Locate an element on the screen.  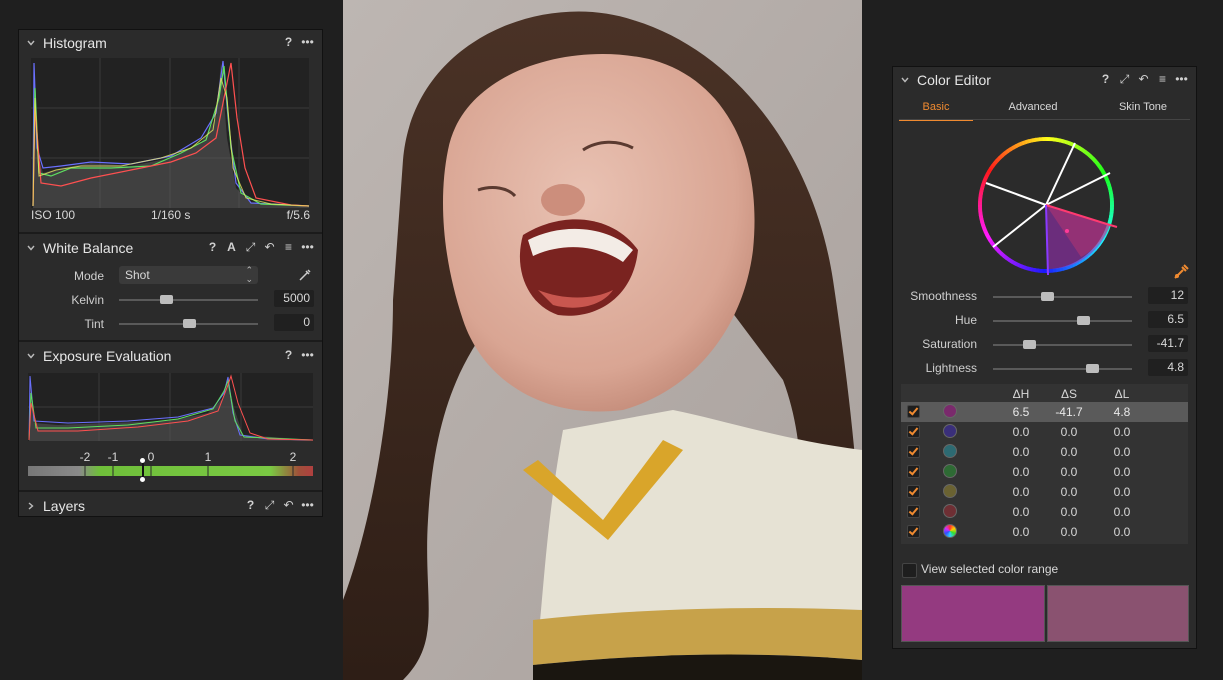
layers-header: Layers ? ⤢ ↶ ••• is located at coordinates (170, 506).